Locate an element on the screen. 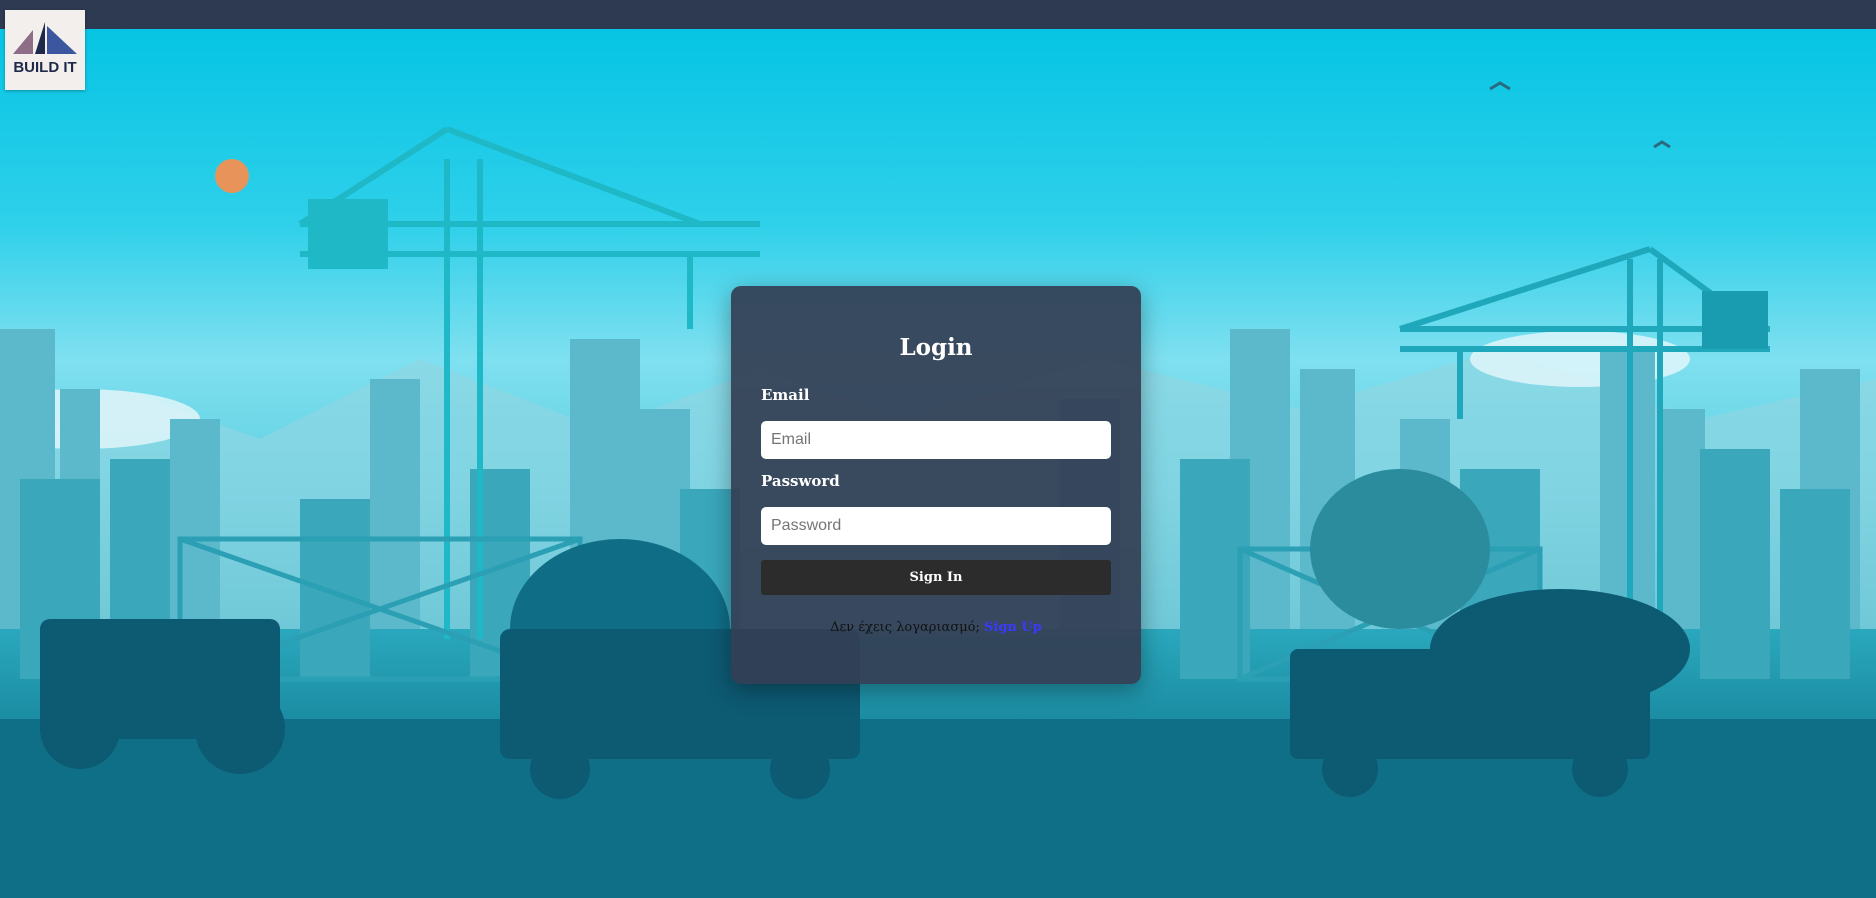 The image size is (1876, 898). top-bar is located at coordinates (938, 14).